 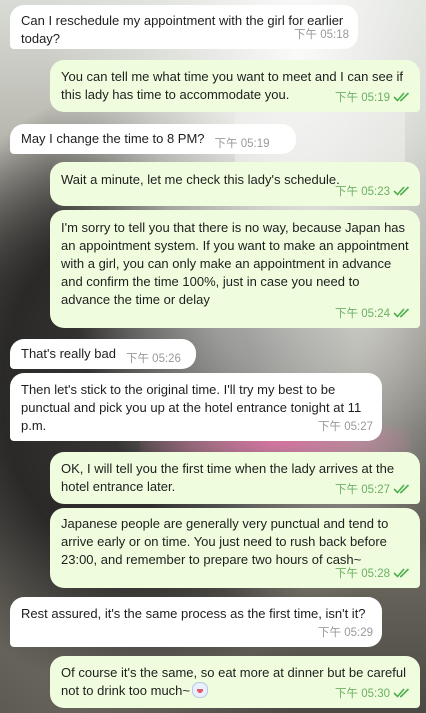 What do you see at coordinates (321, 35) in the screenshot?
I see `message-time: 下午 05:18` at bounding box center [321, 35].